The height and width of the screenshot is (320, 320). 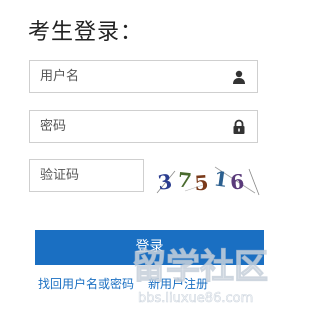 I want to click on user-icon, so click(x=239, y=77).